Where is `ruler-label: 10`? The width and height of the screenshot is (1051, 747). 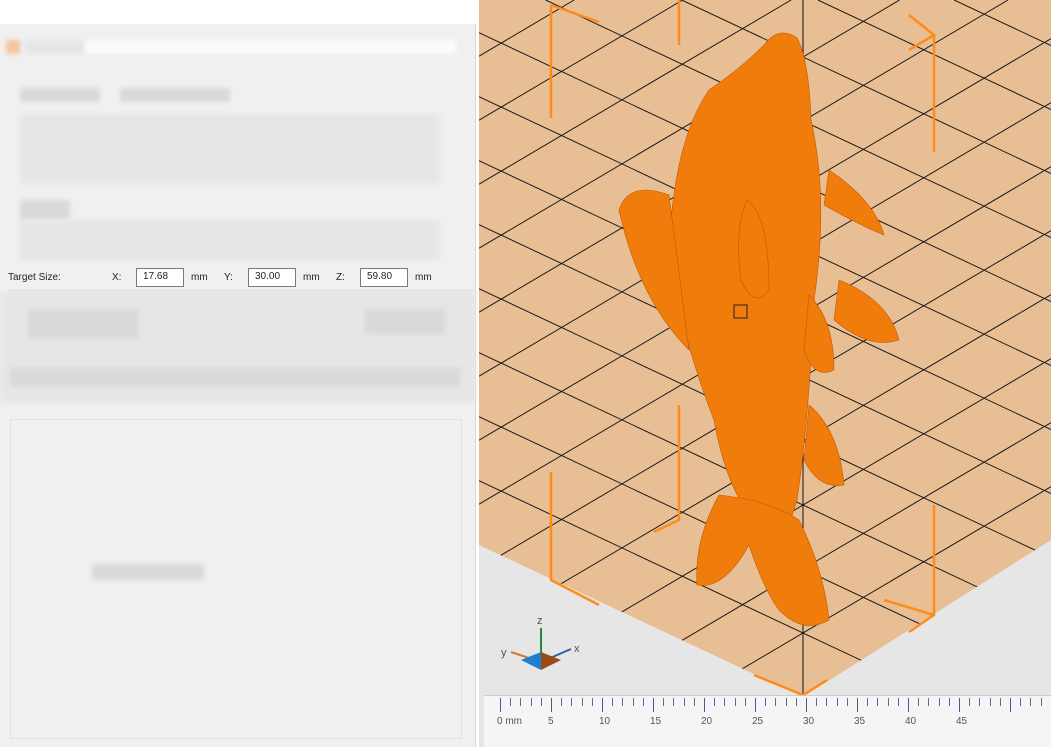 ruler-label: 10 is located at coordinates (605, 721).